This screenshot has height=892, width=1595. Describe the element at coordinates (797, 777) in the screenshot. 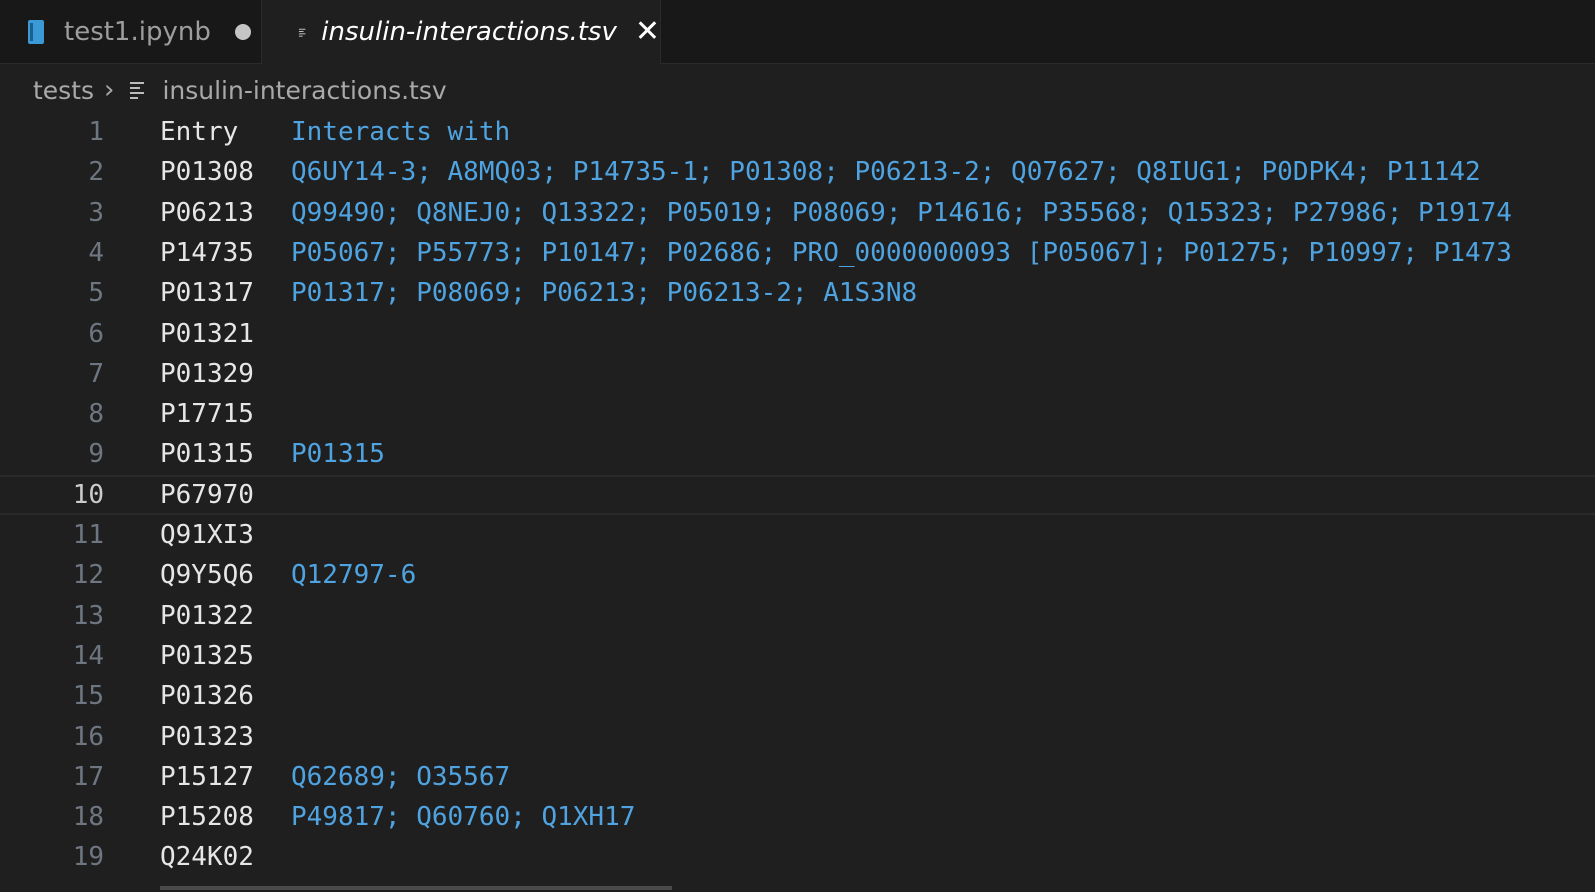

I see `editor-line: 17 P15127 Q62689; O35567` at that location.